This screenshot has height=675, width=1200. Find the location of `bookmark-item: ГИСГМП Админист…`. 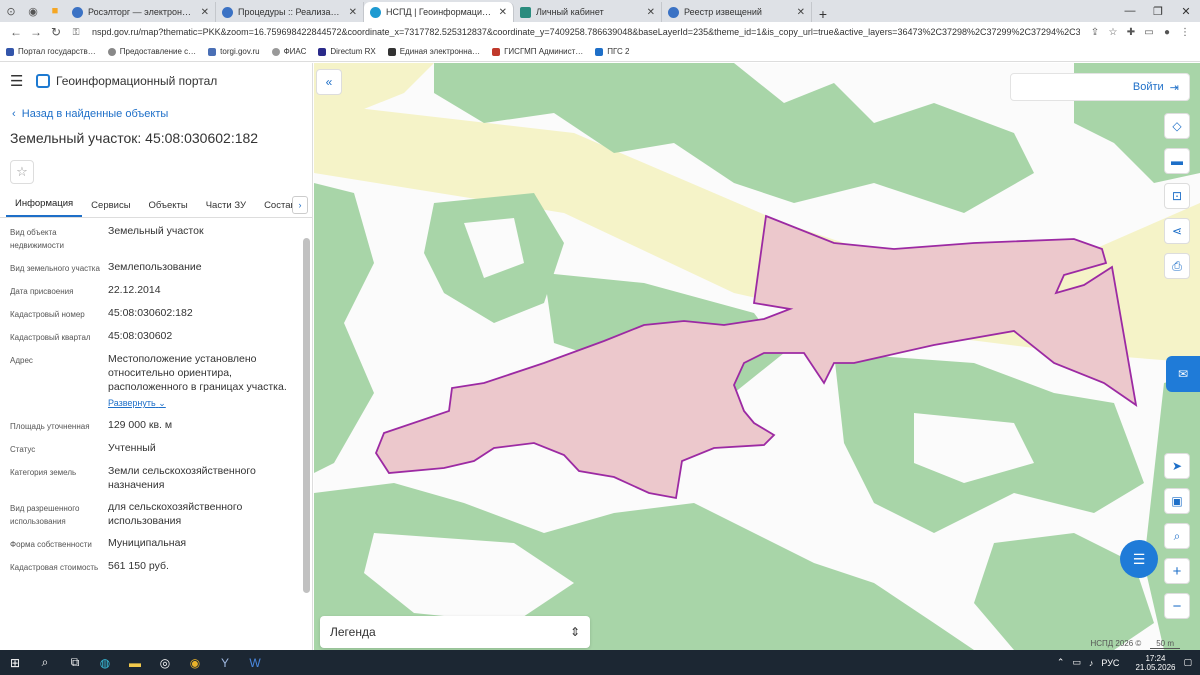

bookmark-item: ГИСГМП Админист… is located at coordinates (537, 51).